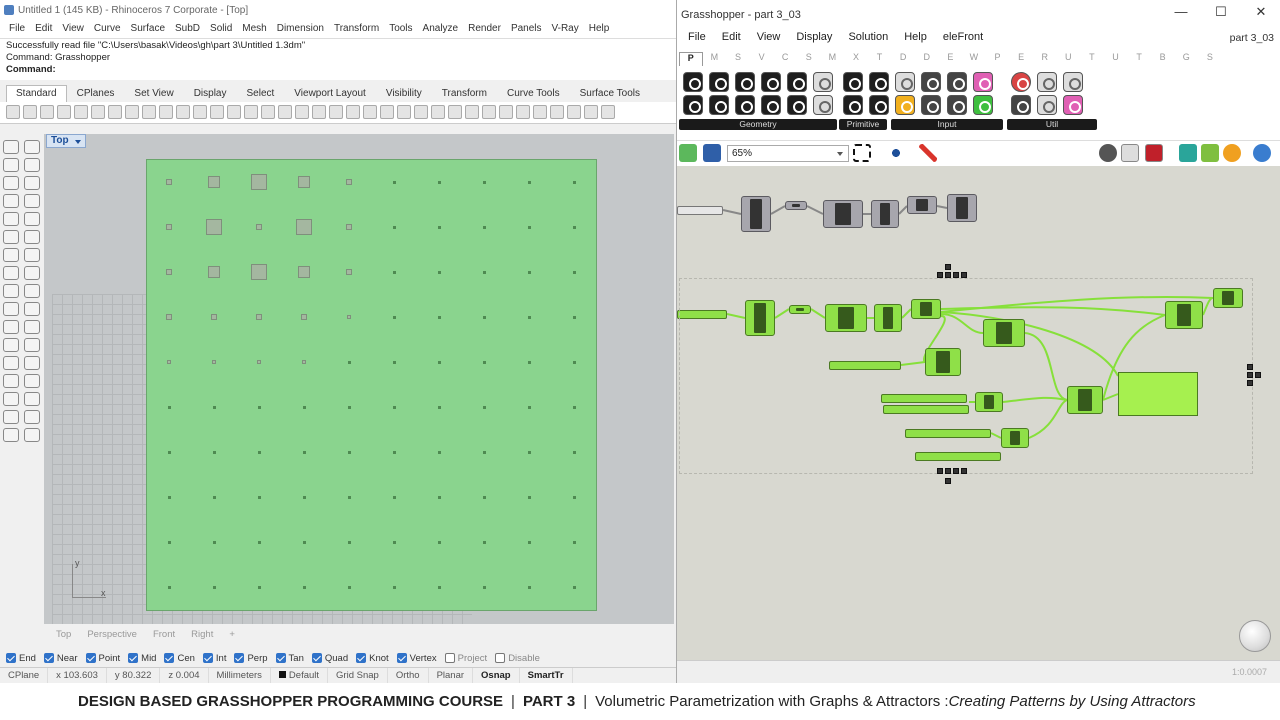  Describe the element at coordinates (785, 59) in the screenshot. I see `gh-category-tab: C` at that location.